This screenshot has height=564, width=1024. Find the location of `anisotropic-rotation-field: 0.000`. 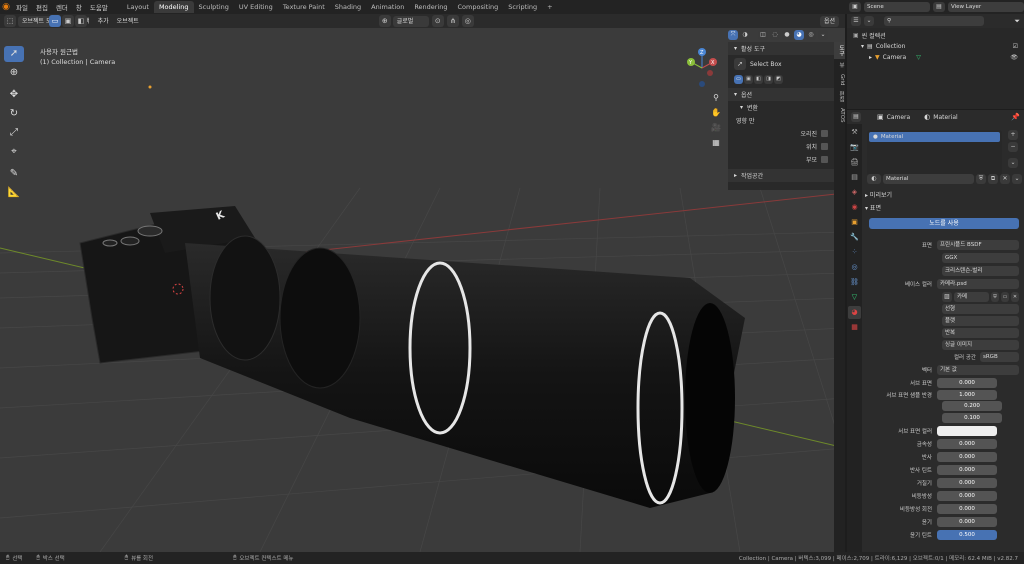

anisotropic-rotation-field: 0.000 is located at coordinates (967, 508).